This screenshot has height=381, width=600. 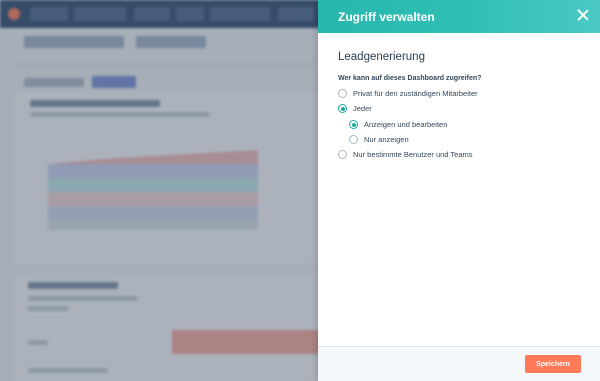 I want to click on radio-option-label: Jeder, so click(x=362, y=108).